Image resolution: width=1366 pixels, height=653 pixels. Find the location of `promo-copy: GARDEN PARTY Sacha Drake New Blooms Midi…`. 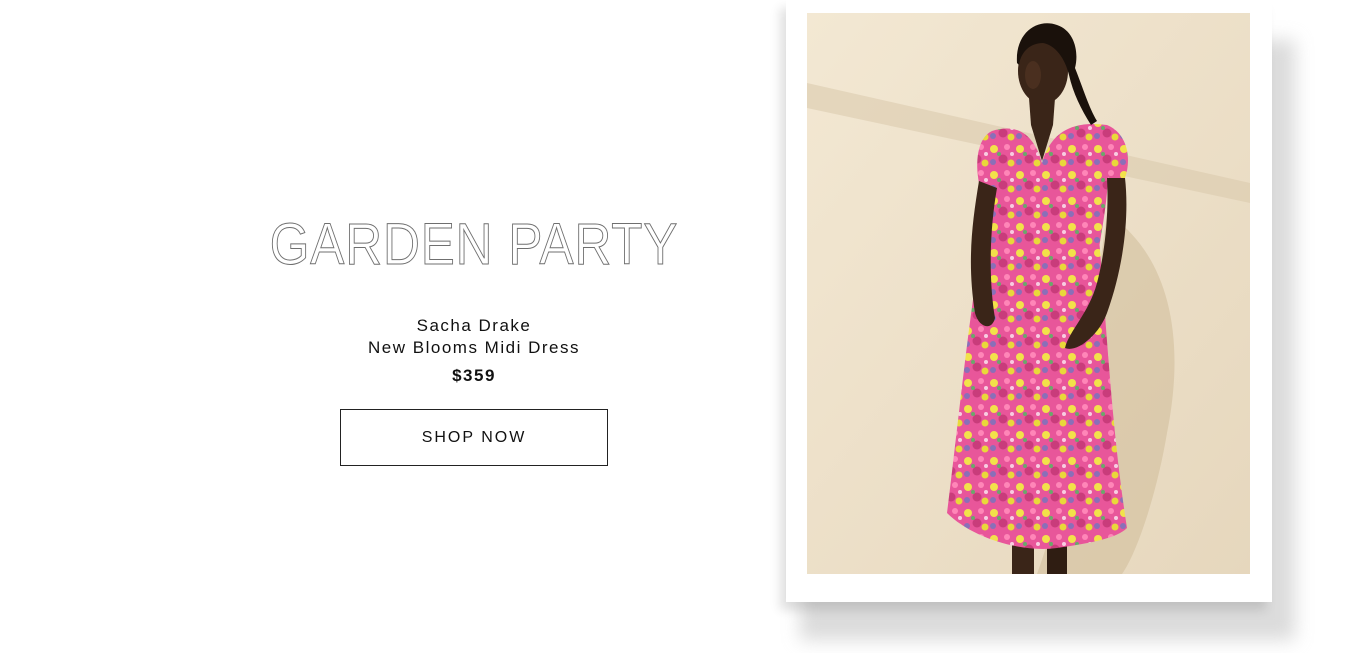

promo-copy: GARDEN PARTY Sacha Drake New Blooms Midi… is located at coordinates (474, 335).